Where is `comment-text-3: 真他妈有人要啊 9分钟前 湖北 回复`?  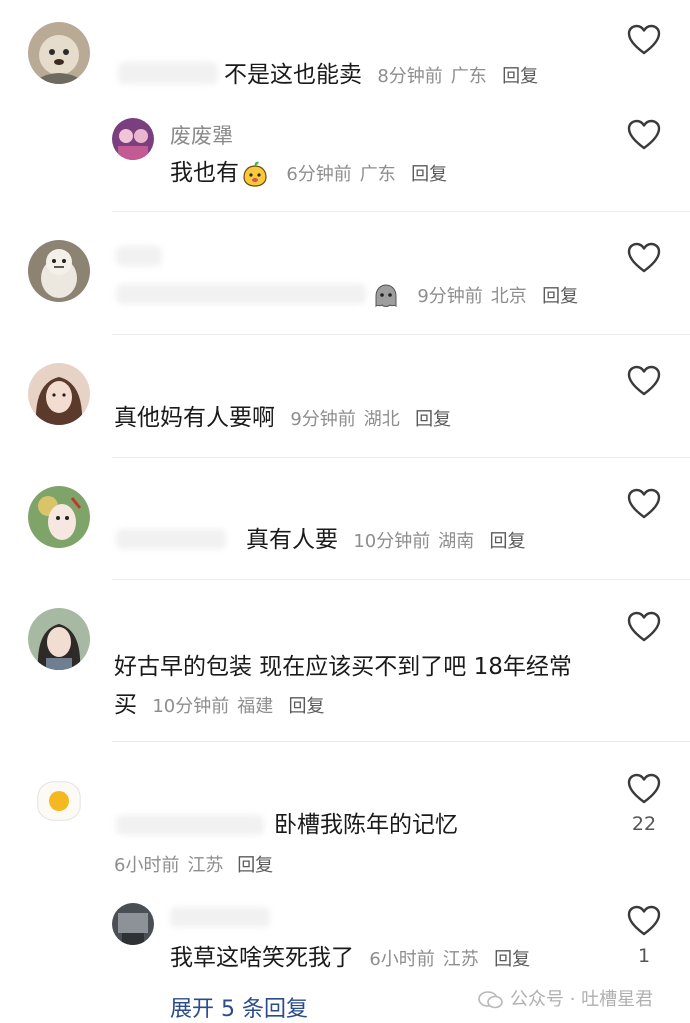
comment-text-3: 真他妈有人要啊 9分钟前 湖北 回复 is located at coordinates (282, 419).